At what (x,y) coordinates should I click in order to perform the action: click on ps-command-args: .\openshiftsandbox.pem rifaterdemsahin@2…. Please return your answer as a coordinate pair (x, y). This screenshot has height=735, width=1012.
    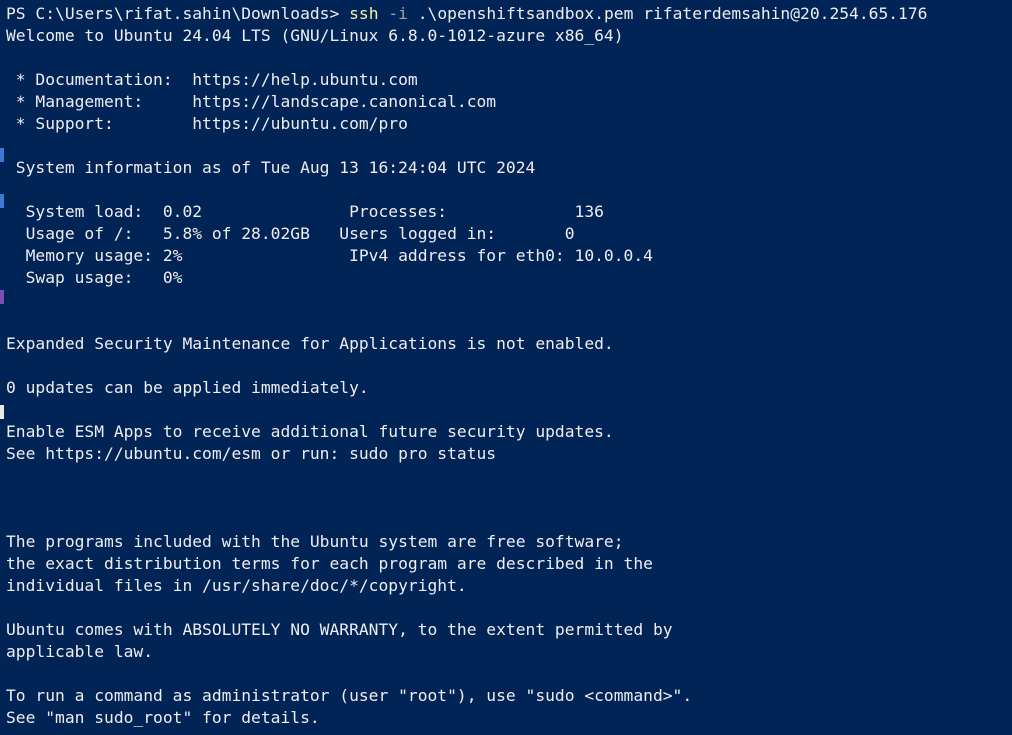
    Looking at the image, I should click on (672, 13).